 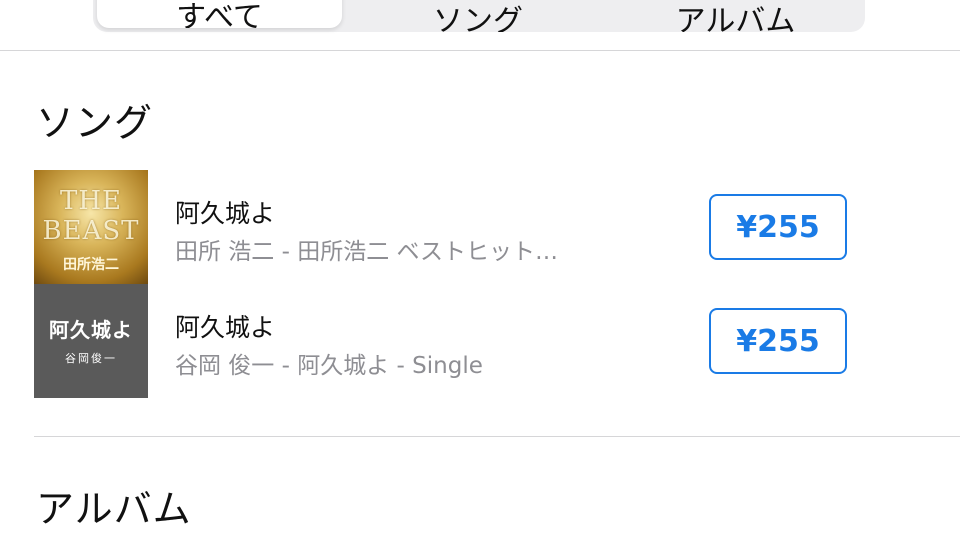 What do you see at coordinates (91, 265) in the screenshot?
I see `artwork-text: 田所浩二` at bounding box center [91, 265].